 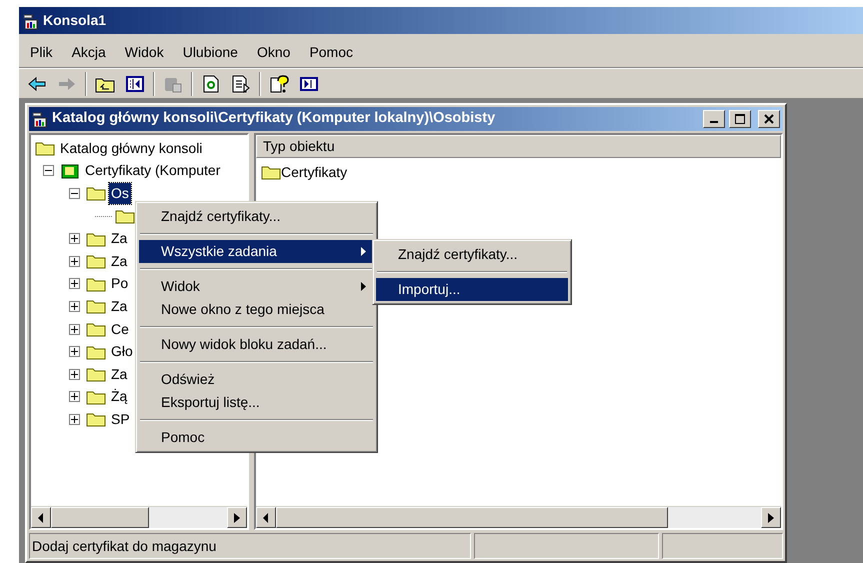 I want to click on maximize-button, so click(x=740, y=119).